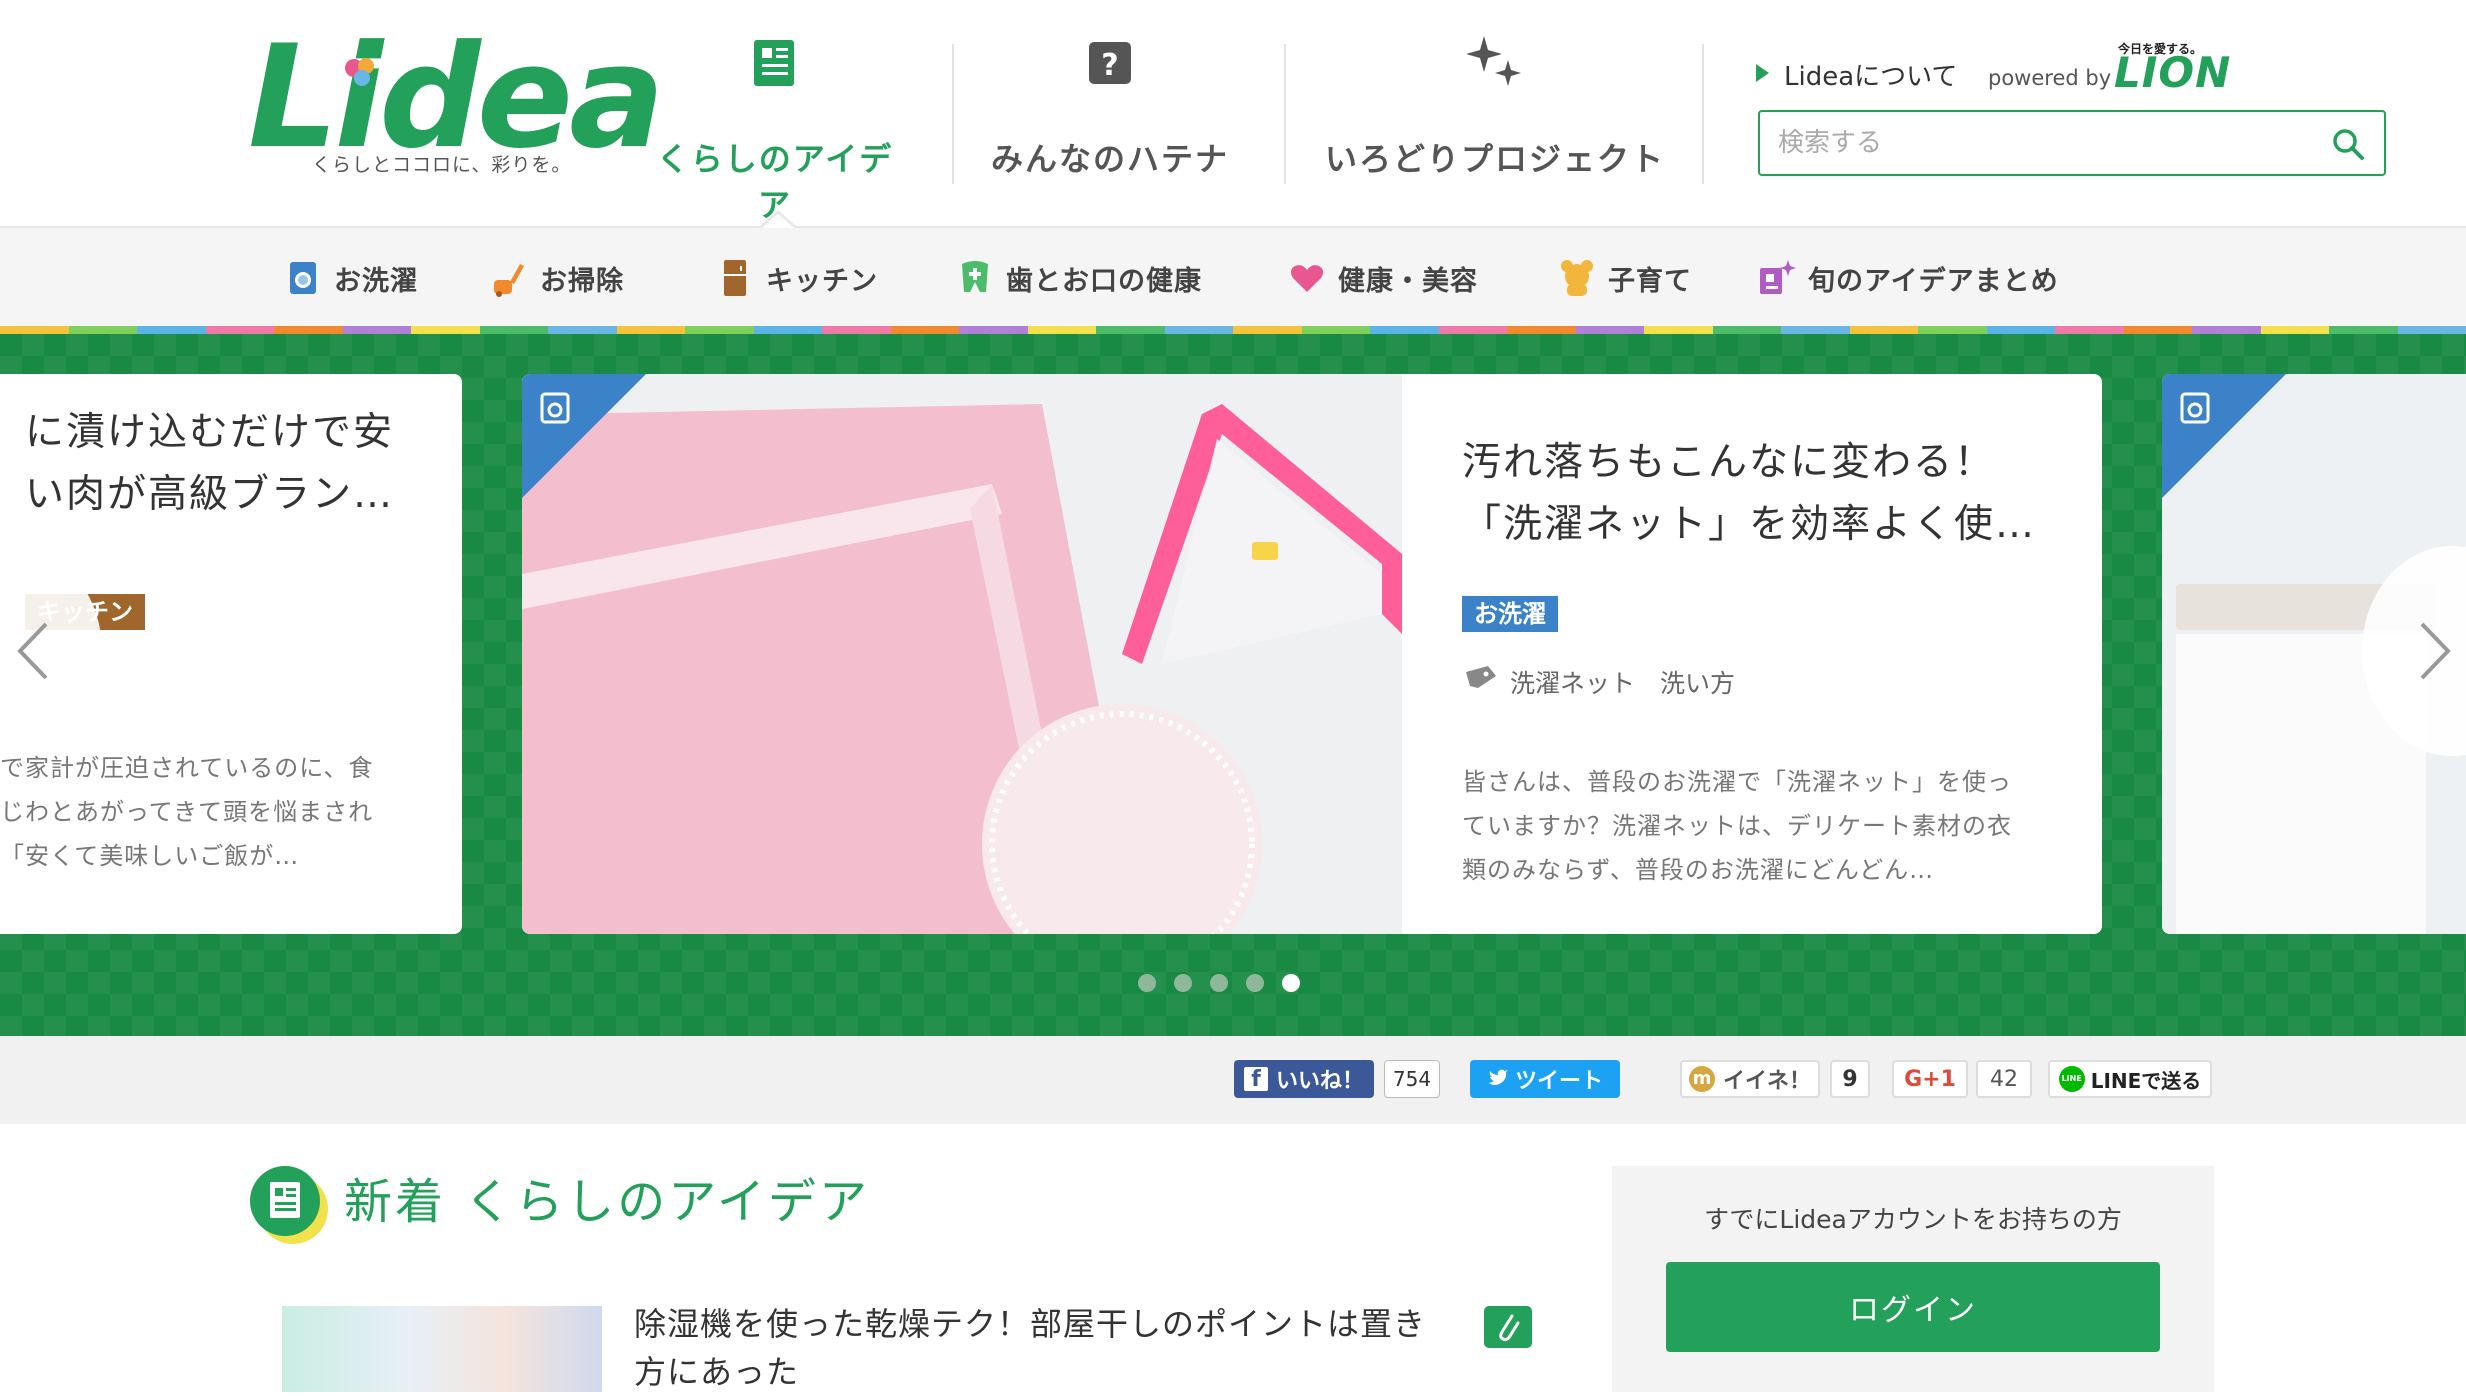 The height and width of the screenshot is (1396, 2466). I want to click on category-cleaning: お掃除, so click(557, 278).